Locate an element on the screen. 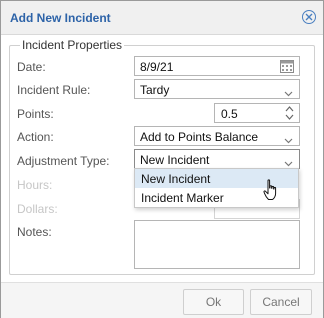 The height and width of the screenshot is (318, 324). adjustment-type-label: Adjustment Type: is located at coordinates (63, 161).